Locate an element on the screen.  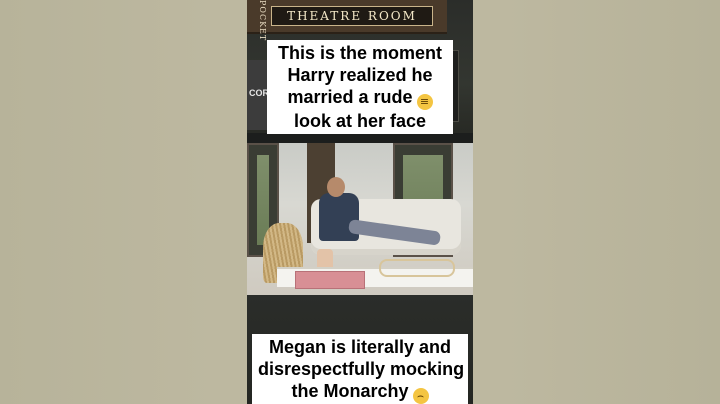
caption-top-line-3-text: married a rude is located at coordinates (350, 97).